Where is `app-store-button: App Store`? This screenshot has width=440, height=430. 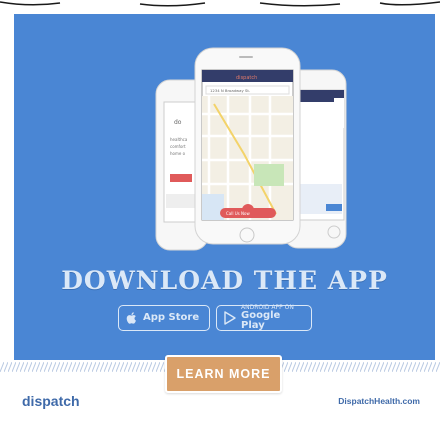 app-store-button: App Store is located at coordinates (164, 318).